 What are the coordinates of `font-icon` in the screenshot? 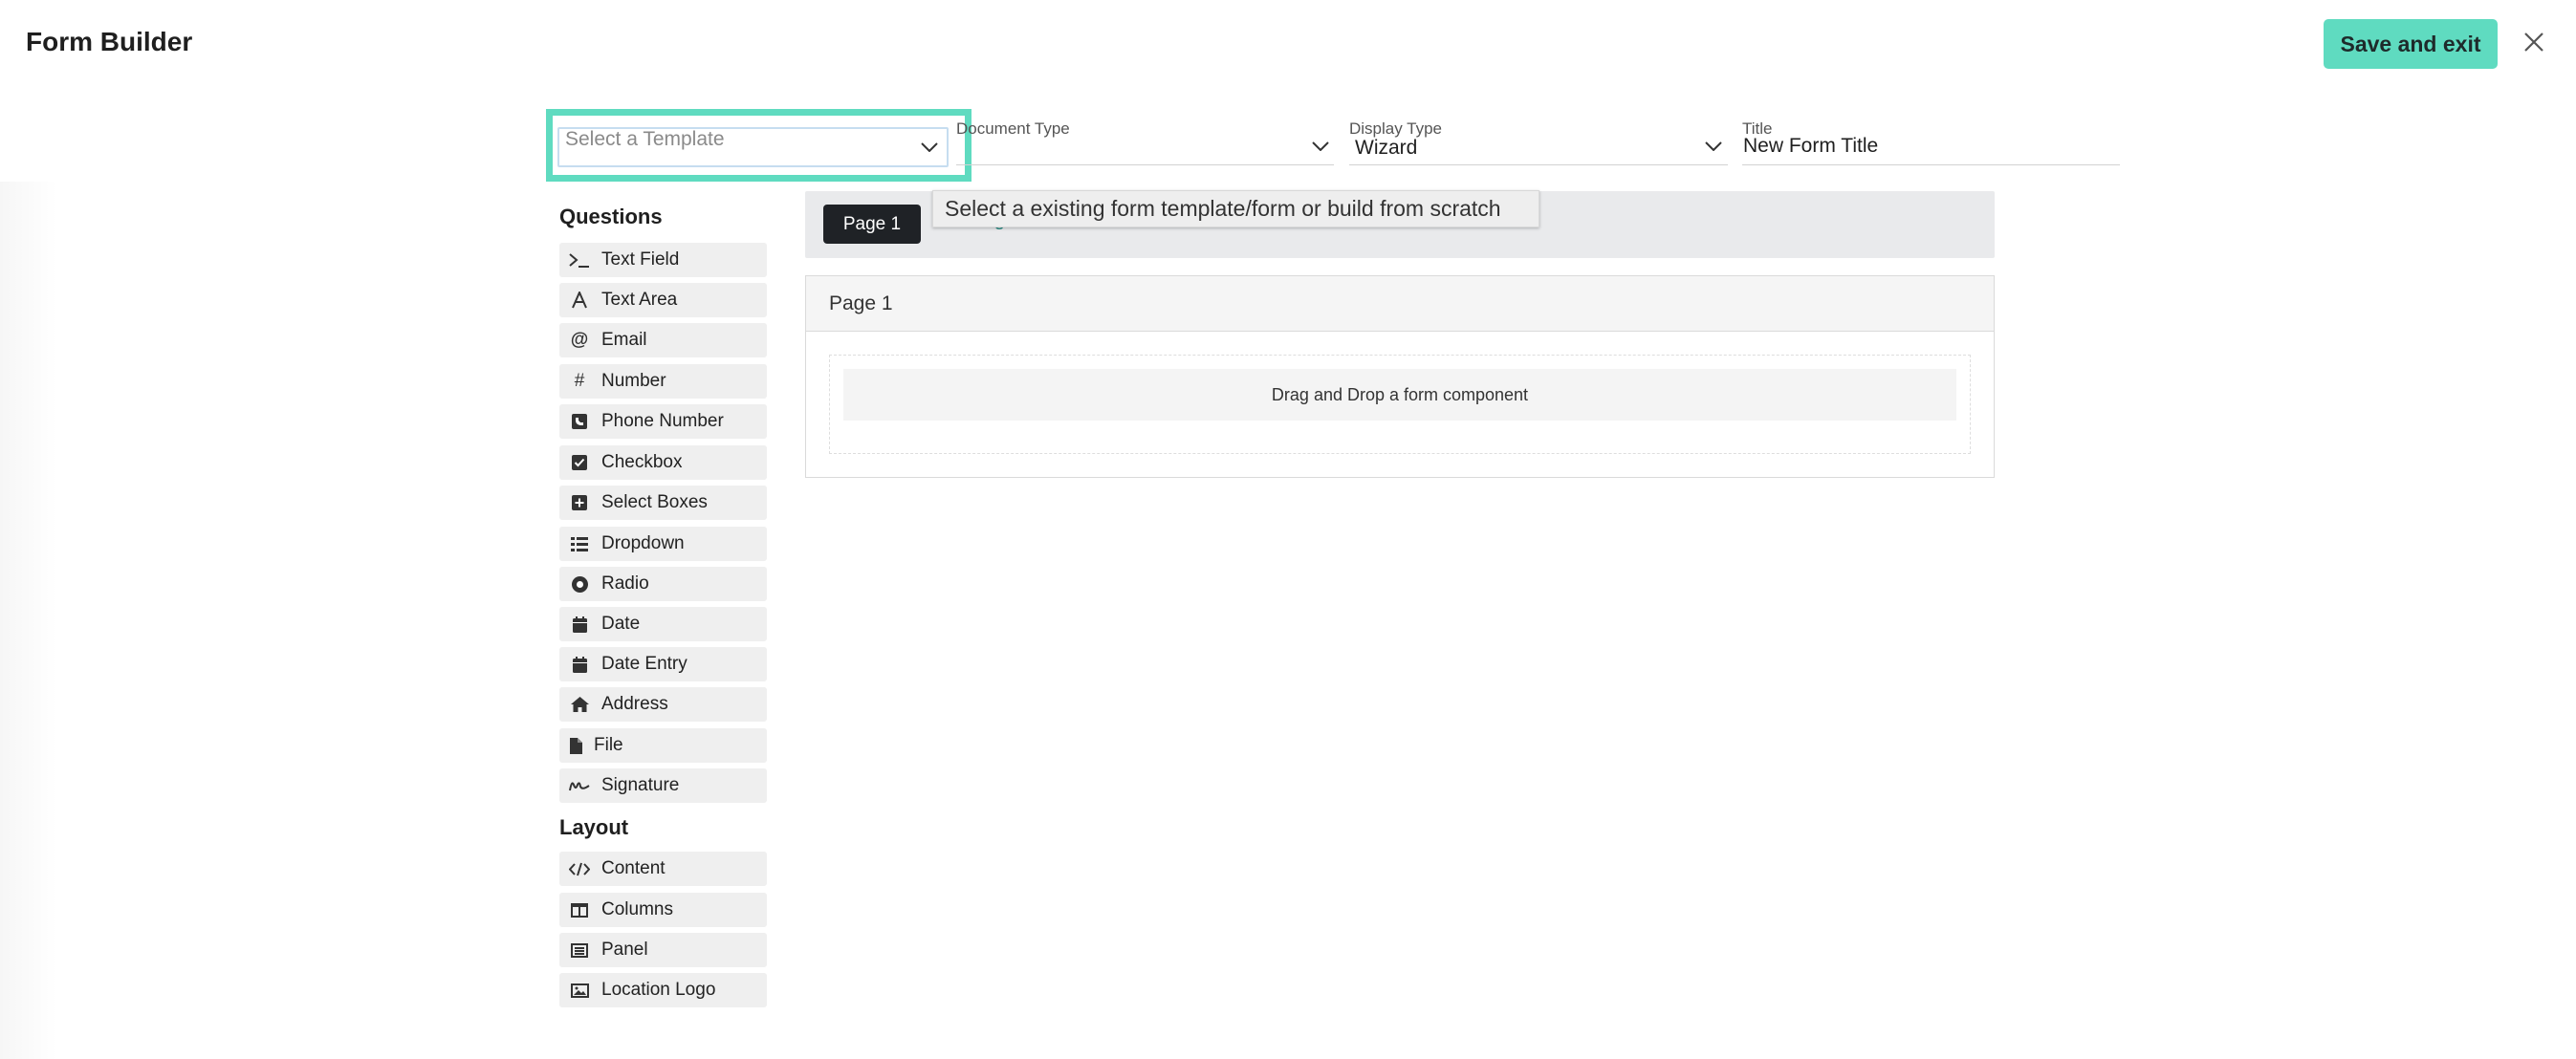 It's located at (579, 300).